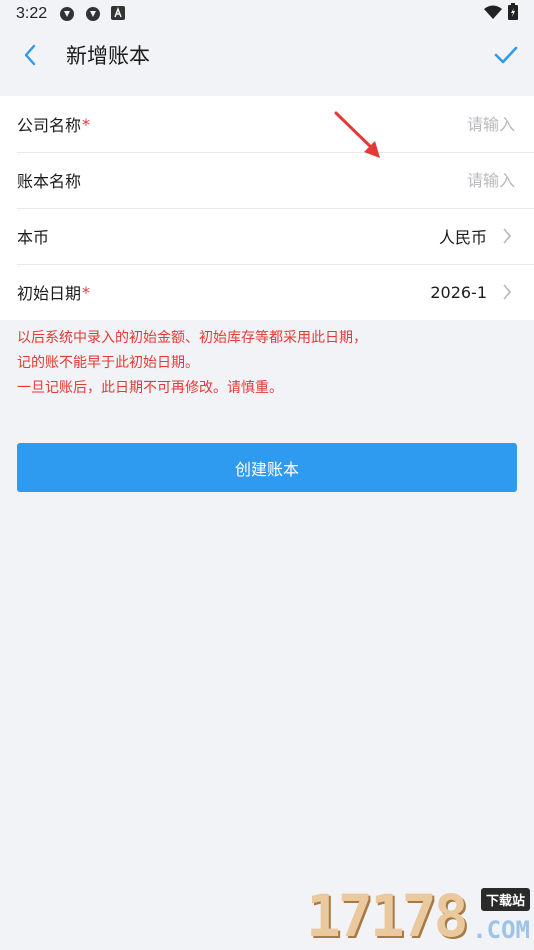 This screenshot has height=950, width=534. What do you see at coordinates (267, 292) in the screenshot?
I see `start-date-row: 初始日期 * 2026-1` at bounding box center [267, 292].